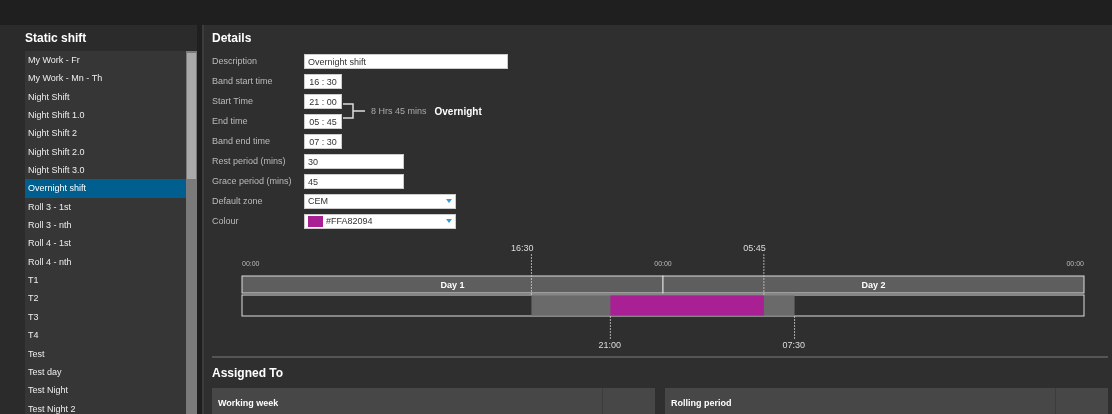 The image size is (1112, 414). What do you see at coordinates (248, 373) in the screenshot?
I see `assigned-title: Assigned To` at bounding box center [248, 373].